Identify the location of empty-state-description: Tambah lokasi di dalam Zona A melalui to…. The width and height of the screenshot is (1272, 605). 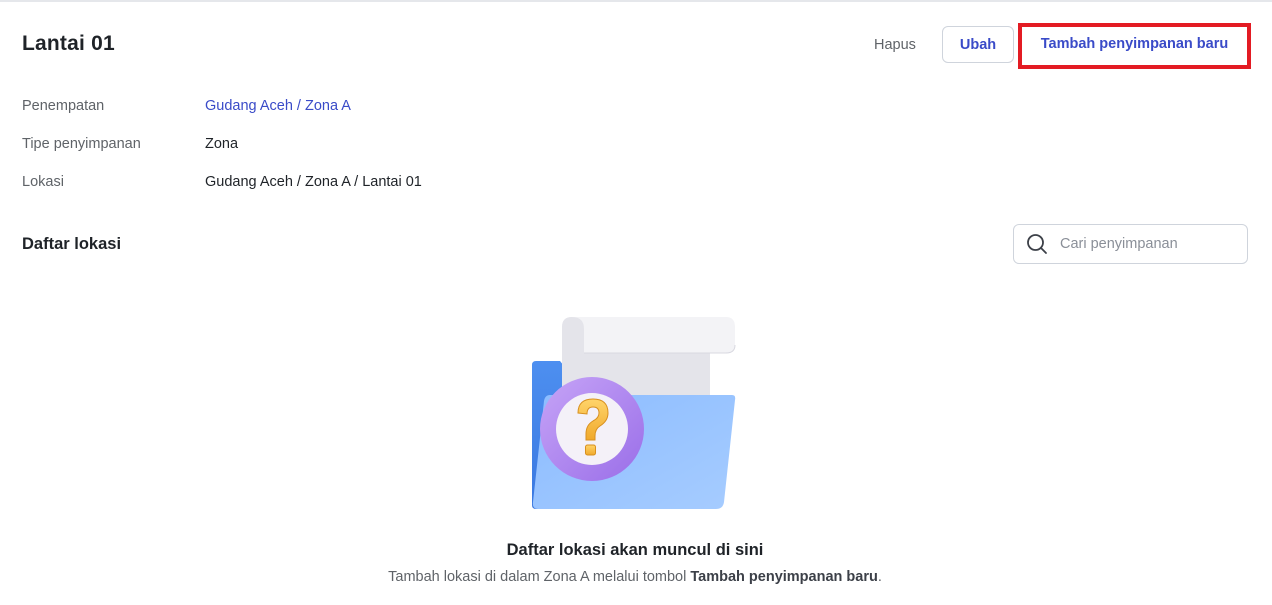
(635, 577).